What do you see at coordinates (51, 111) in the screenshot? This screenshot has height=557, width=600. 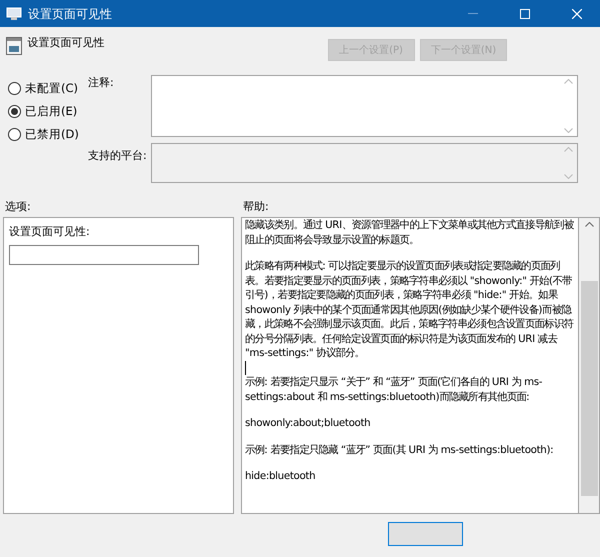 I see `radio-label: 已启用(E)` at bounding box center [51, 111].